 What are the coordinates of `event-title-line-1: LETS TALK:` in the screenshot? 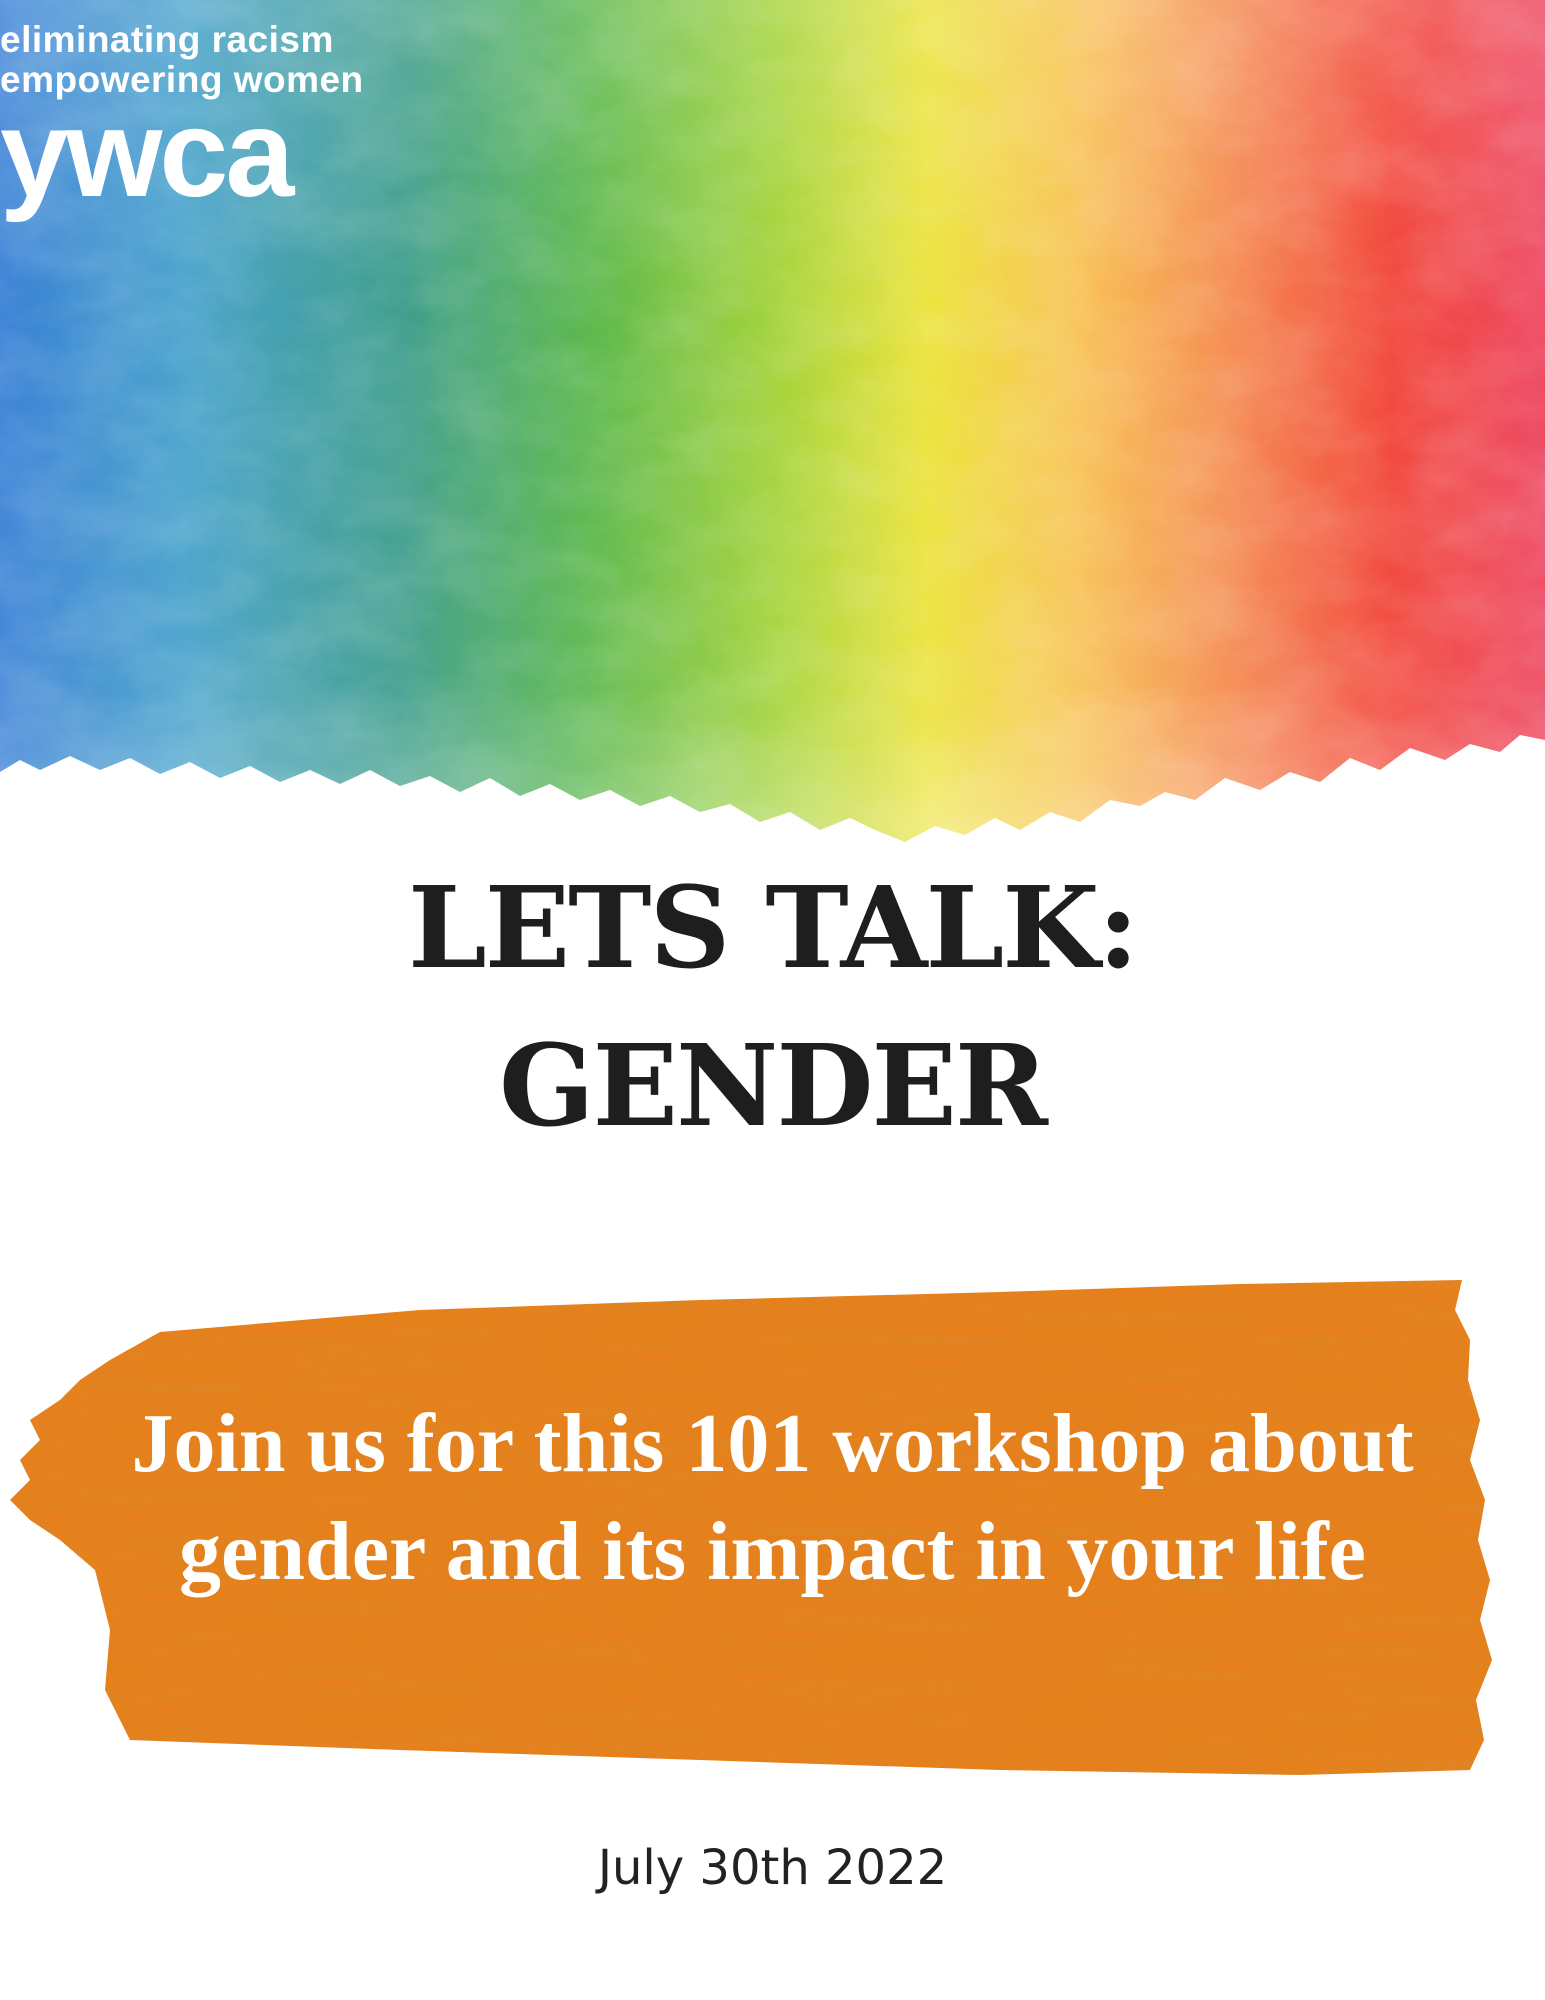 It's located at (773, 928).